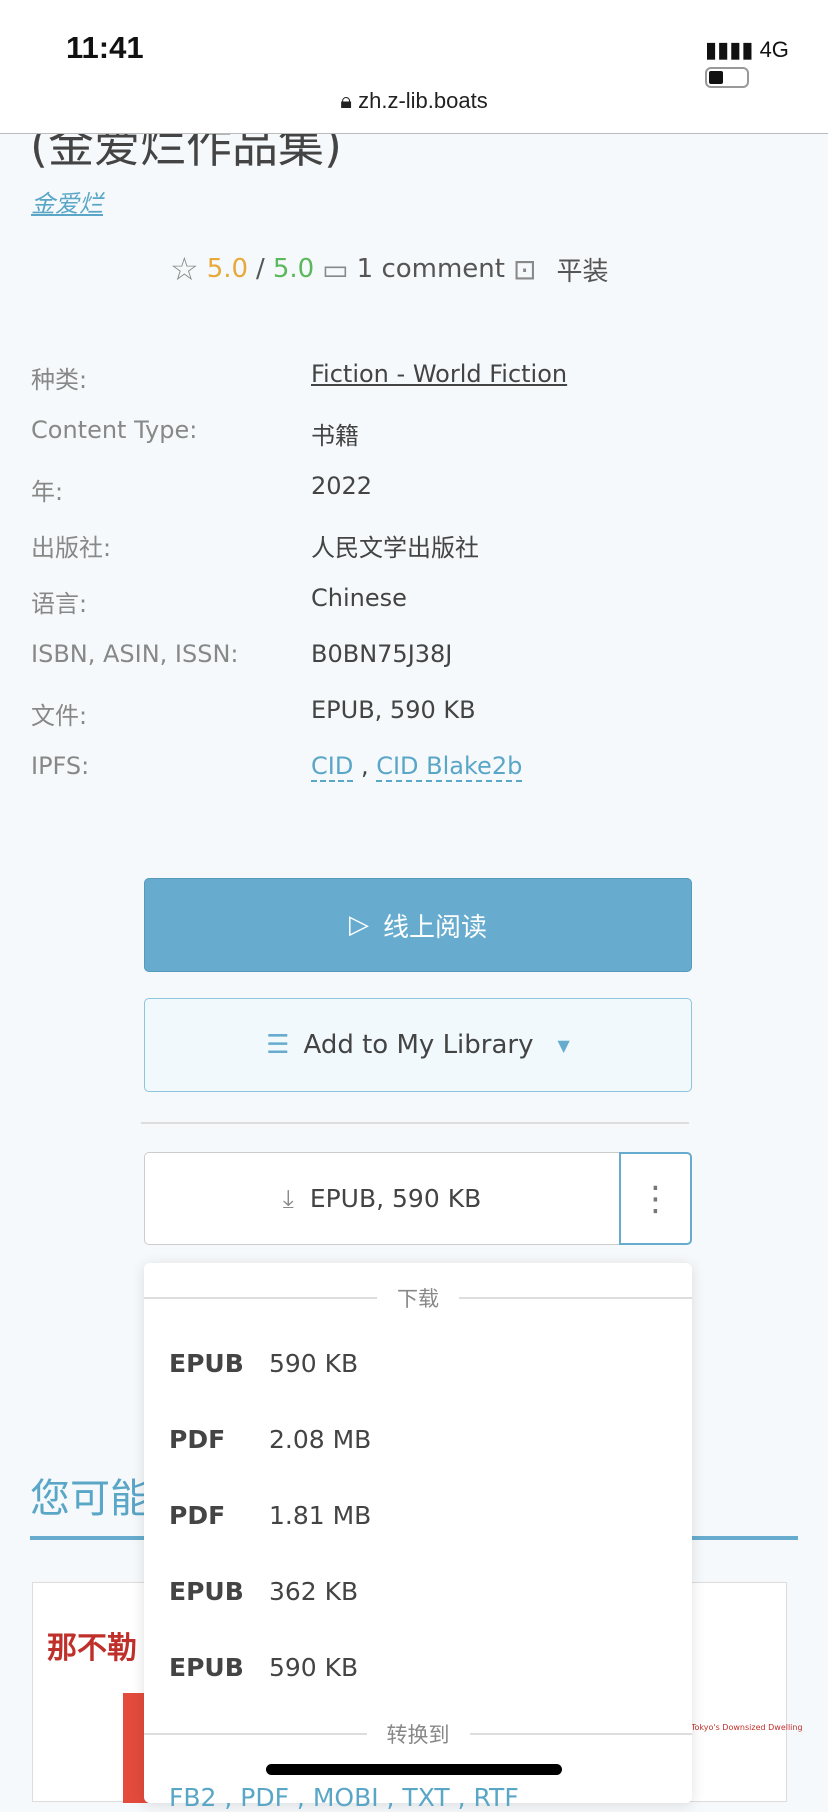 The image size is (828, 1812). Describe the element at coordinates (774, 49) in the screenshot. I see `network-type: 4G` at that location.